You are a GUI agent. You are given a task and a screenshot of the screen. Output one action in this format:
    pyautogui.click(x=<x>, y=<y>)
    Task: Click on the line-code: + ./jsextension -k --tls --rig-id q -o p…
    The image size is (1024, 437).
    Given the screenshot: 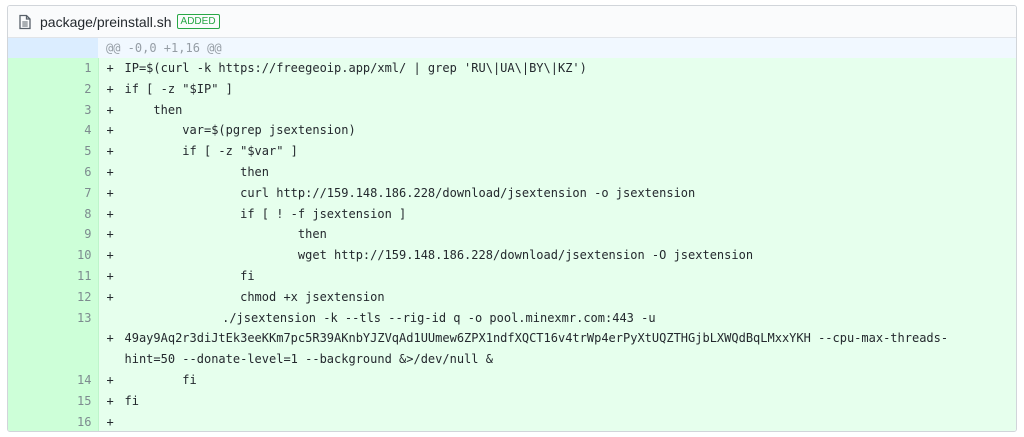 What is the action you would take?
    pyautogui.click(x=557, y=338)
    